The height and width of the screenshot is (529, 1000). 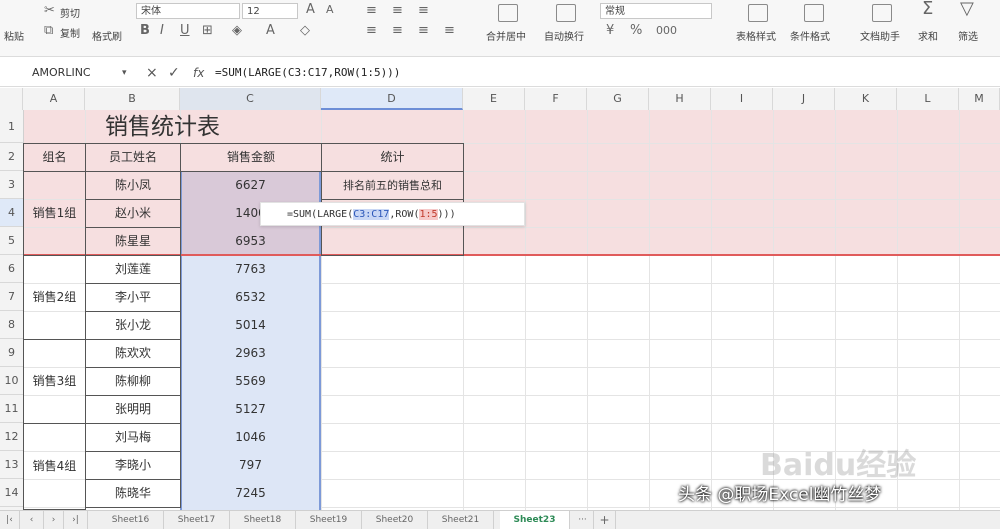 I want to click on sheet-tab: Sheet16, so click(x=131, y=520).